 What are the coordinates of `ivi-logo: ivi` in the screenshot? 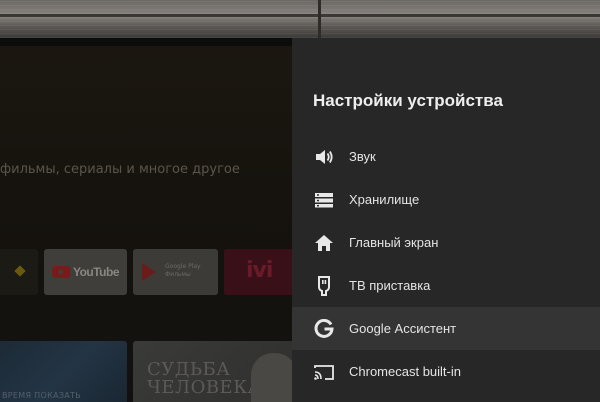 It's located at (259, 270).